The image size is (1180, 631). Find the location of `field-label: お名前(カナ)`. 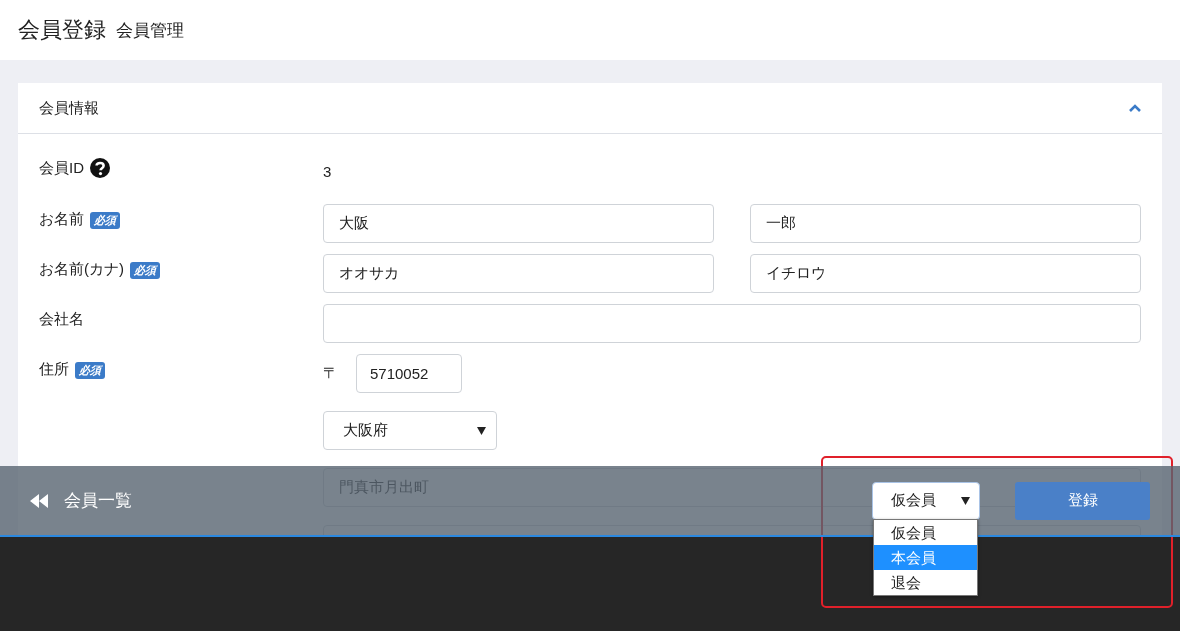

field-label: お名前(カナ) is located at coordinates (81, 269).